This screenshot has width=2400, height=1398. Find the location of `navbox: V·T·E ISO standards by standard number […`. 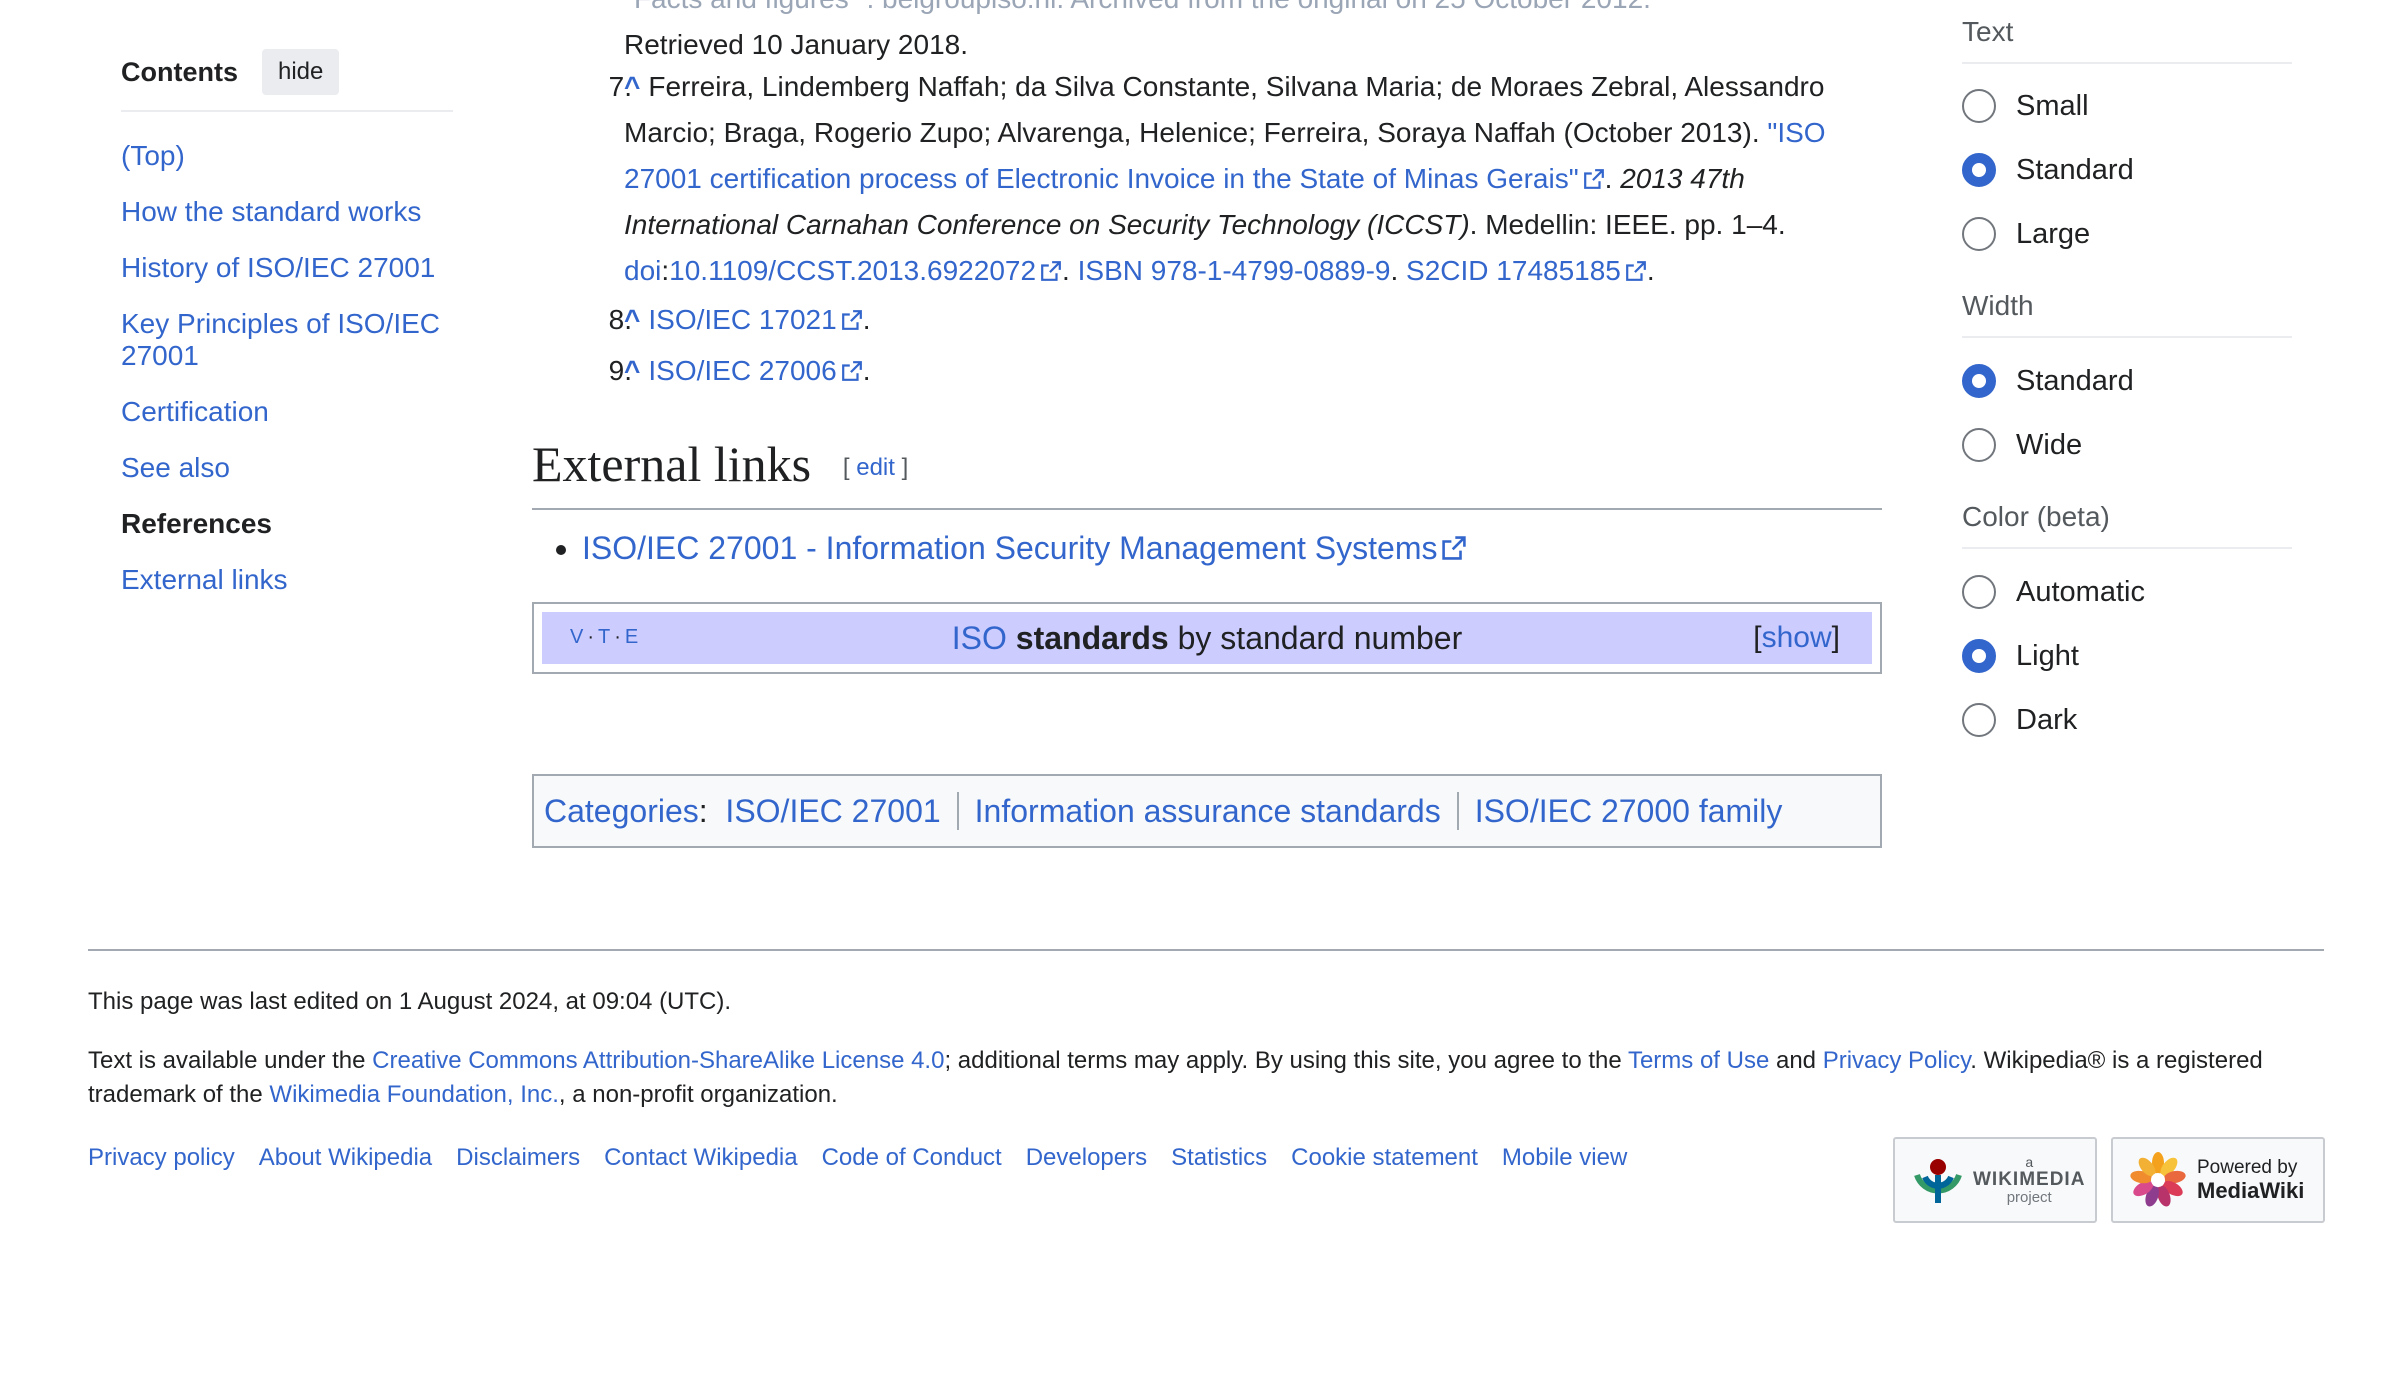

navbox: V·T·E ISO standards by standard number [… is located at coordinates (1207, 638).